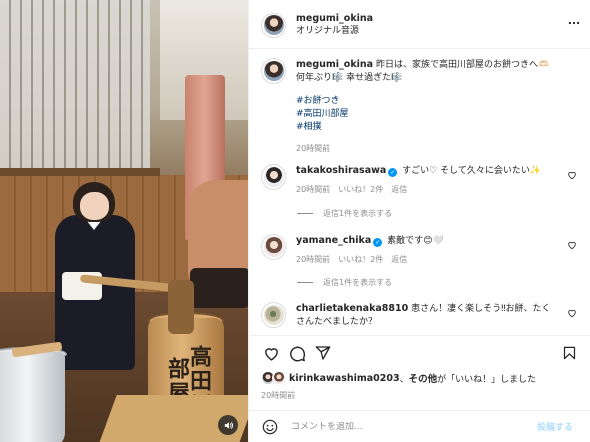 The image size is (590, 442). I want to click on save-button, so click(569, 353).